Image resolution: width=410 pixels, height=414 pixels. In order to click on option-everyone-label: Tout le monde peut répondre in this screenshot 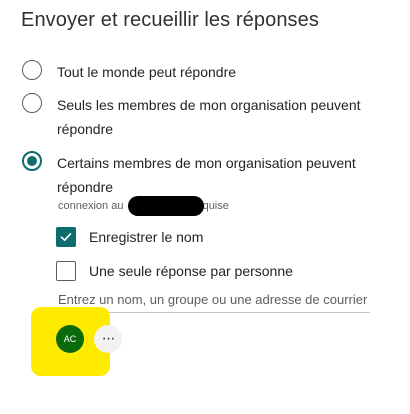, I will do `click(212, 72)`.